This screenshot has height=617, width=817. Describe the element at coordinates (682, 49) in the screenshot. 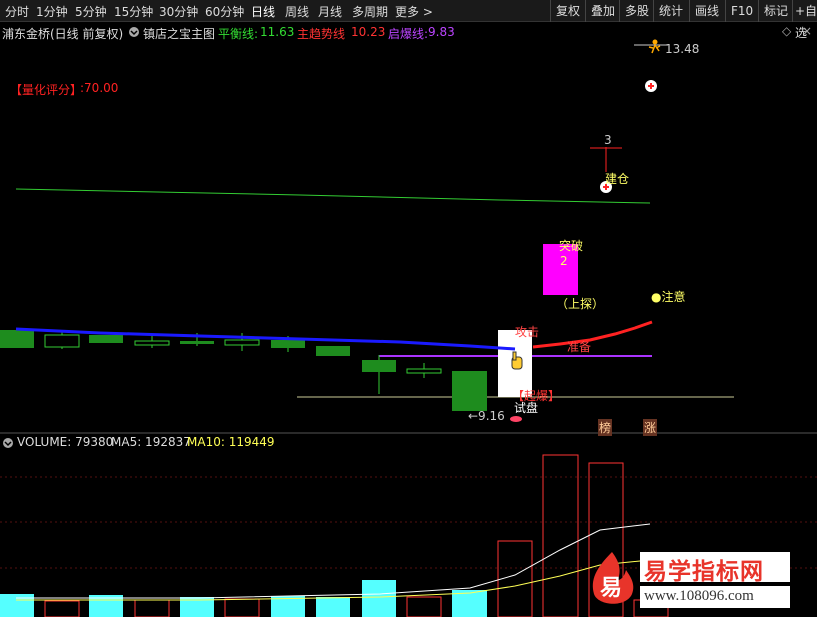

I see `high-price-label: 13.48` at that location.